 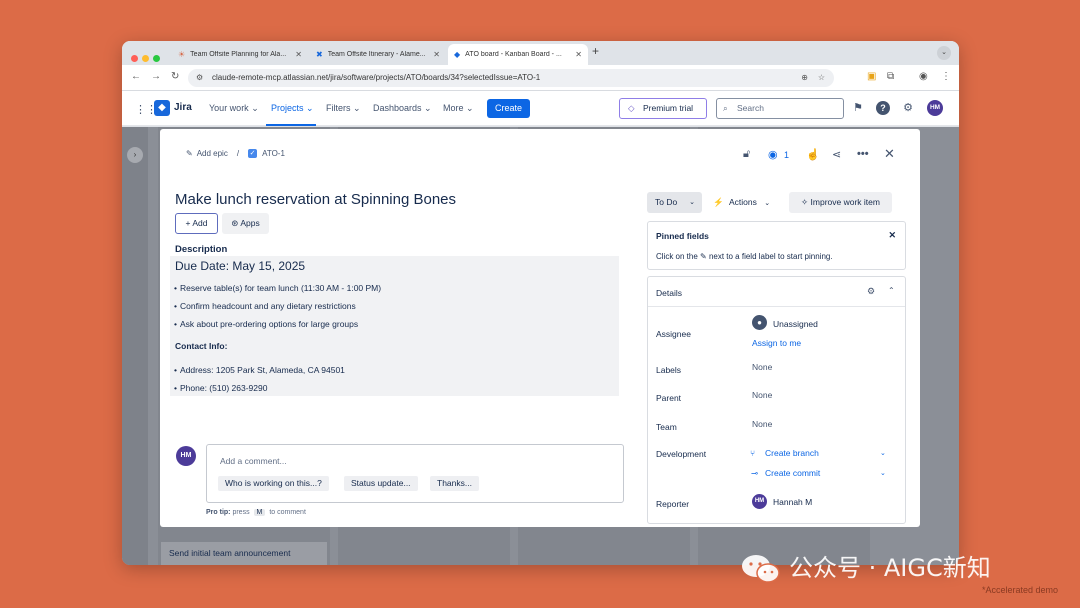 What do you see at coordinates (773, 154) in the screenshot?
I see `watch-eye-icon: ◉` at bounding box center [773, 154].